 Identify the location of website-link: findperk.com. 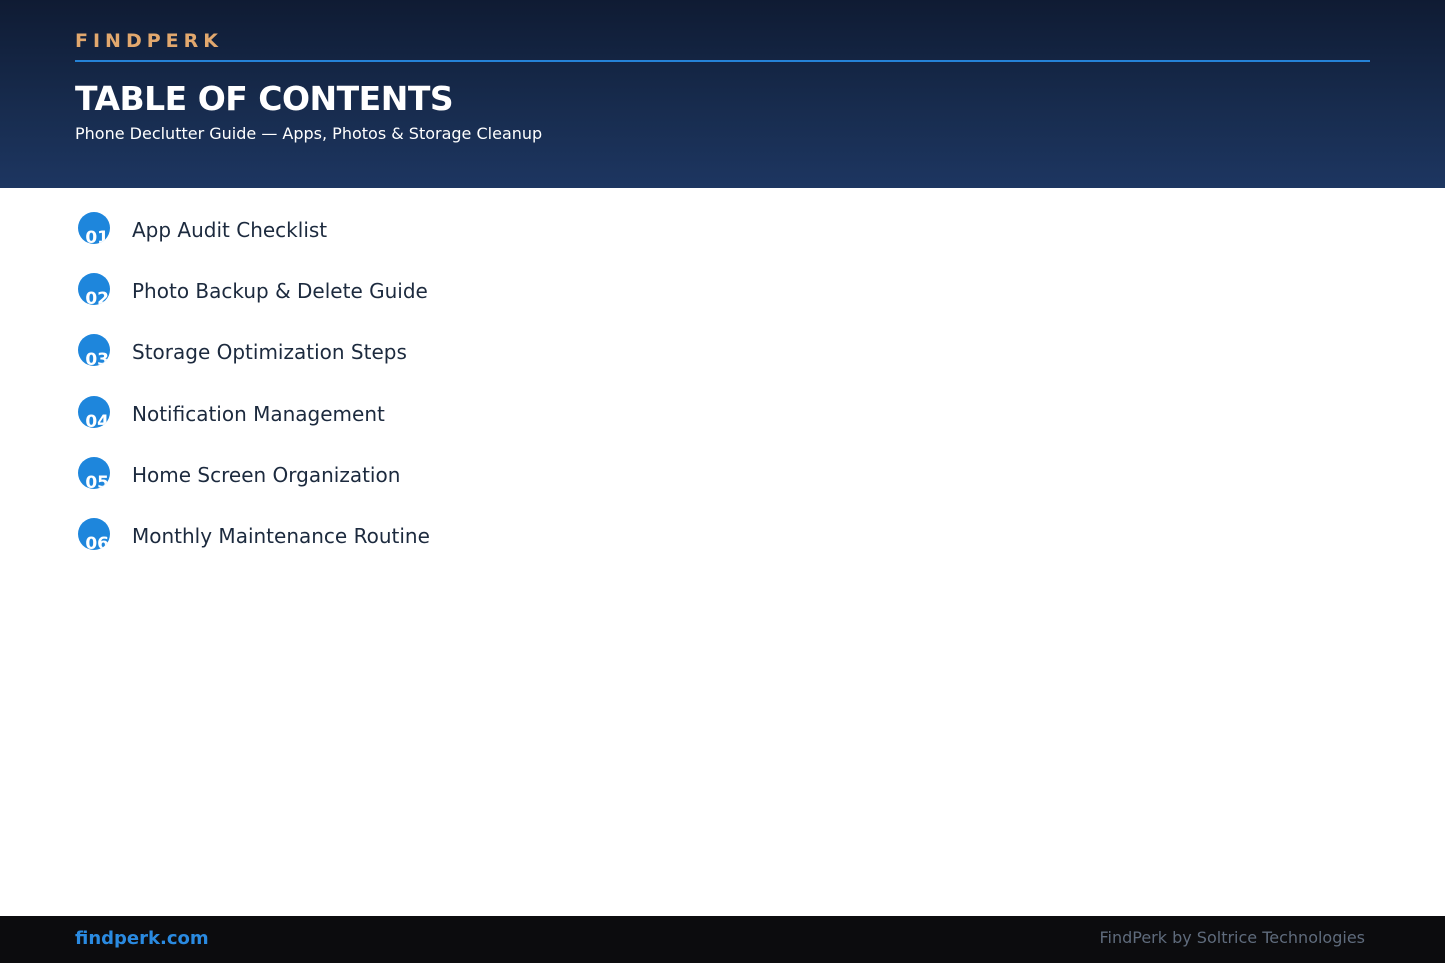
(142, 939).